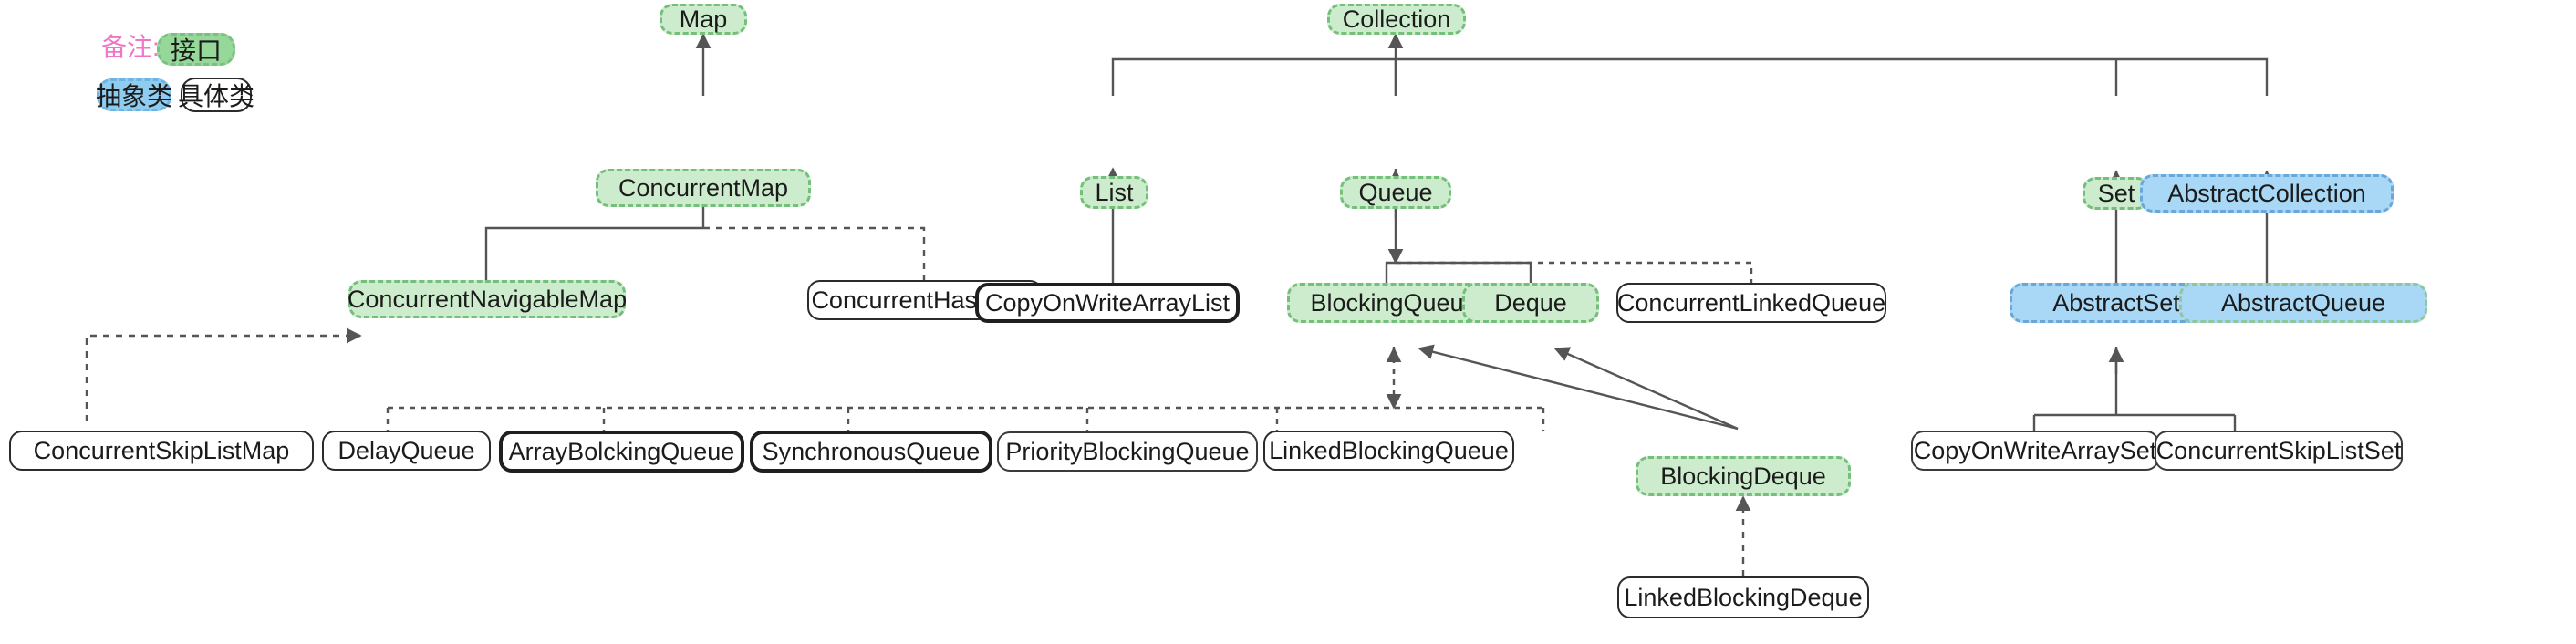 The width and height of the screenshot is (2576, 644). I want to click on node-copyonwritearrayset: CopyOnWriteArraySet, so click(2035, 451).